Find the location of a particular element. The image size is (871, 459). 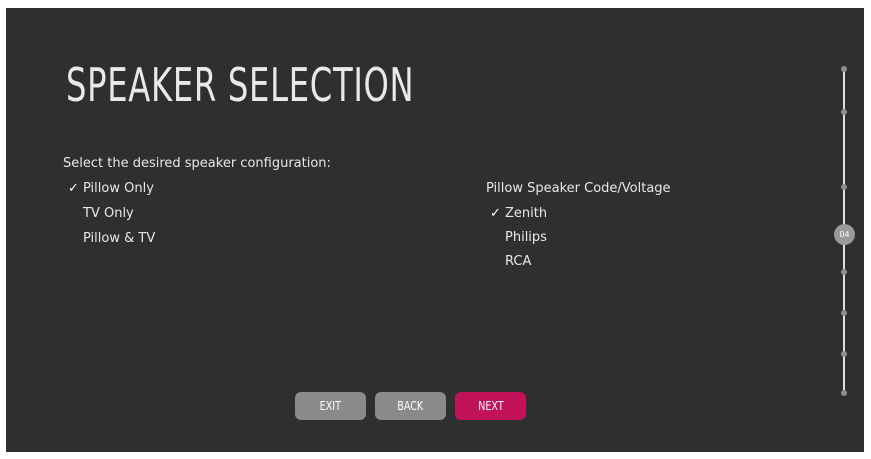

next-button-label: NEXT is located at coordinates (490, 406).